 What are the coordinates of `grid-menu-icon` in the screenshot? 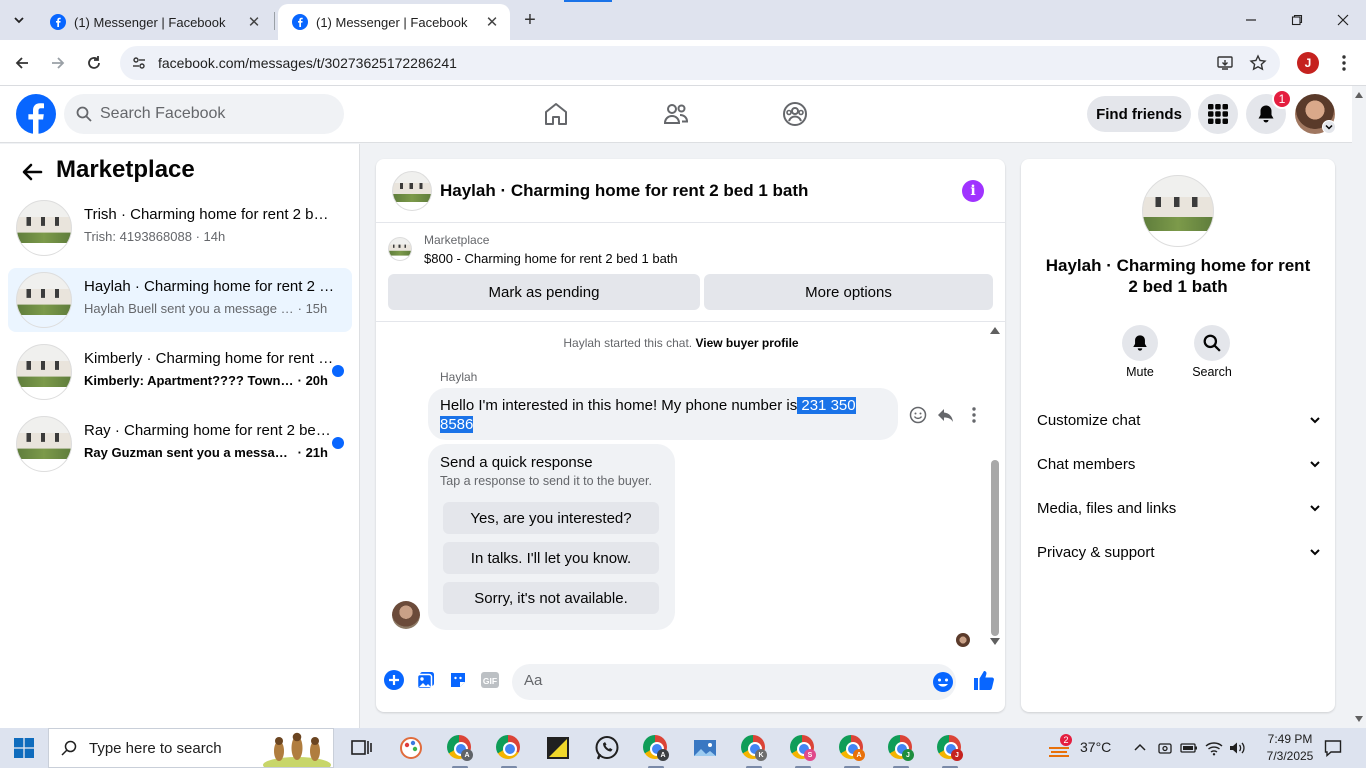 It's located at (1218, 114).